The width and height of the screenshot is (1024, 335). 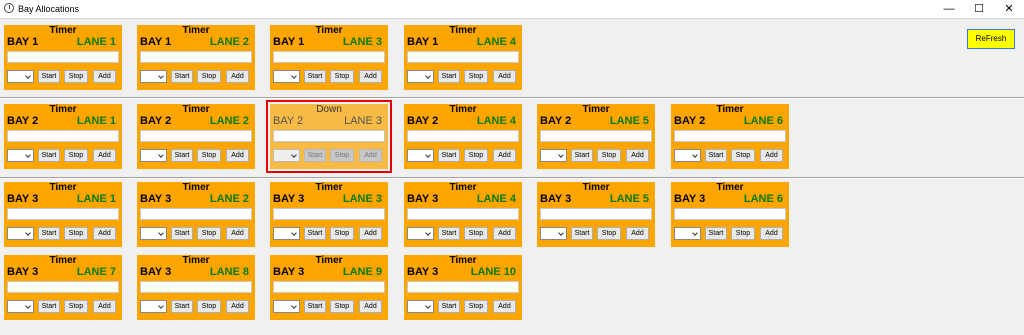 What do you see at coordinates (1009, 9) in the screenshot?
I see `close-button: ✕` at bounding box center [1009, 9].